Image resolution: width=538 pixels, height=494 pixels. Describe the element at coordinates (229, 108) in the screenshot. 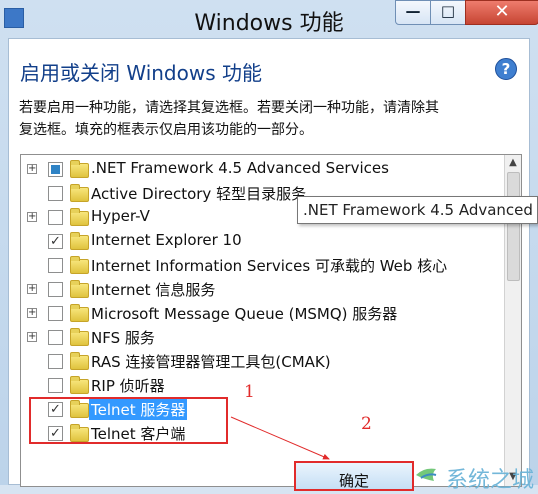

I see `instruction-line-1: 若要启用一种功能，请选择其复选框。若要关闭一种功能，请清除其` at that location.